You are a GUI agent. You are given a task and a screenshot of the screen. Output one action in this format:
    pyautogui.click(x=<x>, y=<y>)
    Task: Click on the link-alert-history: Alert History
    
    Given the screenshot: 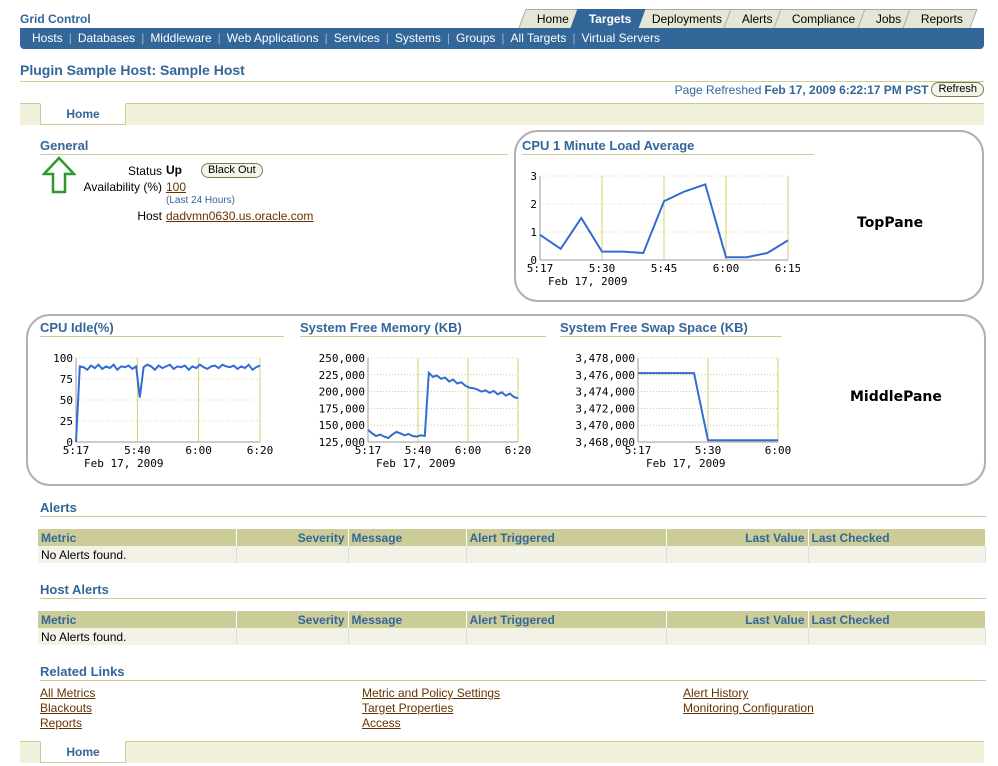 What is the action you would take?
    pyautogui.click(x=715, y=693)
    